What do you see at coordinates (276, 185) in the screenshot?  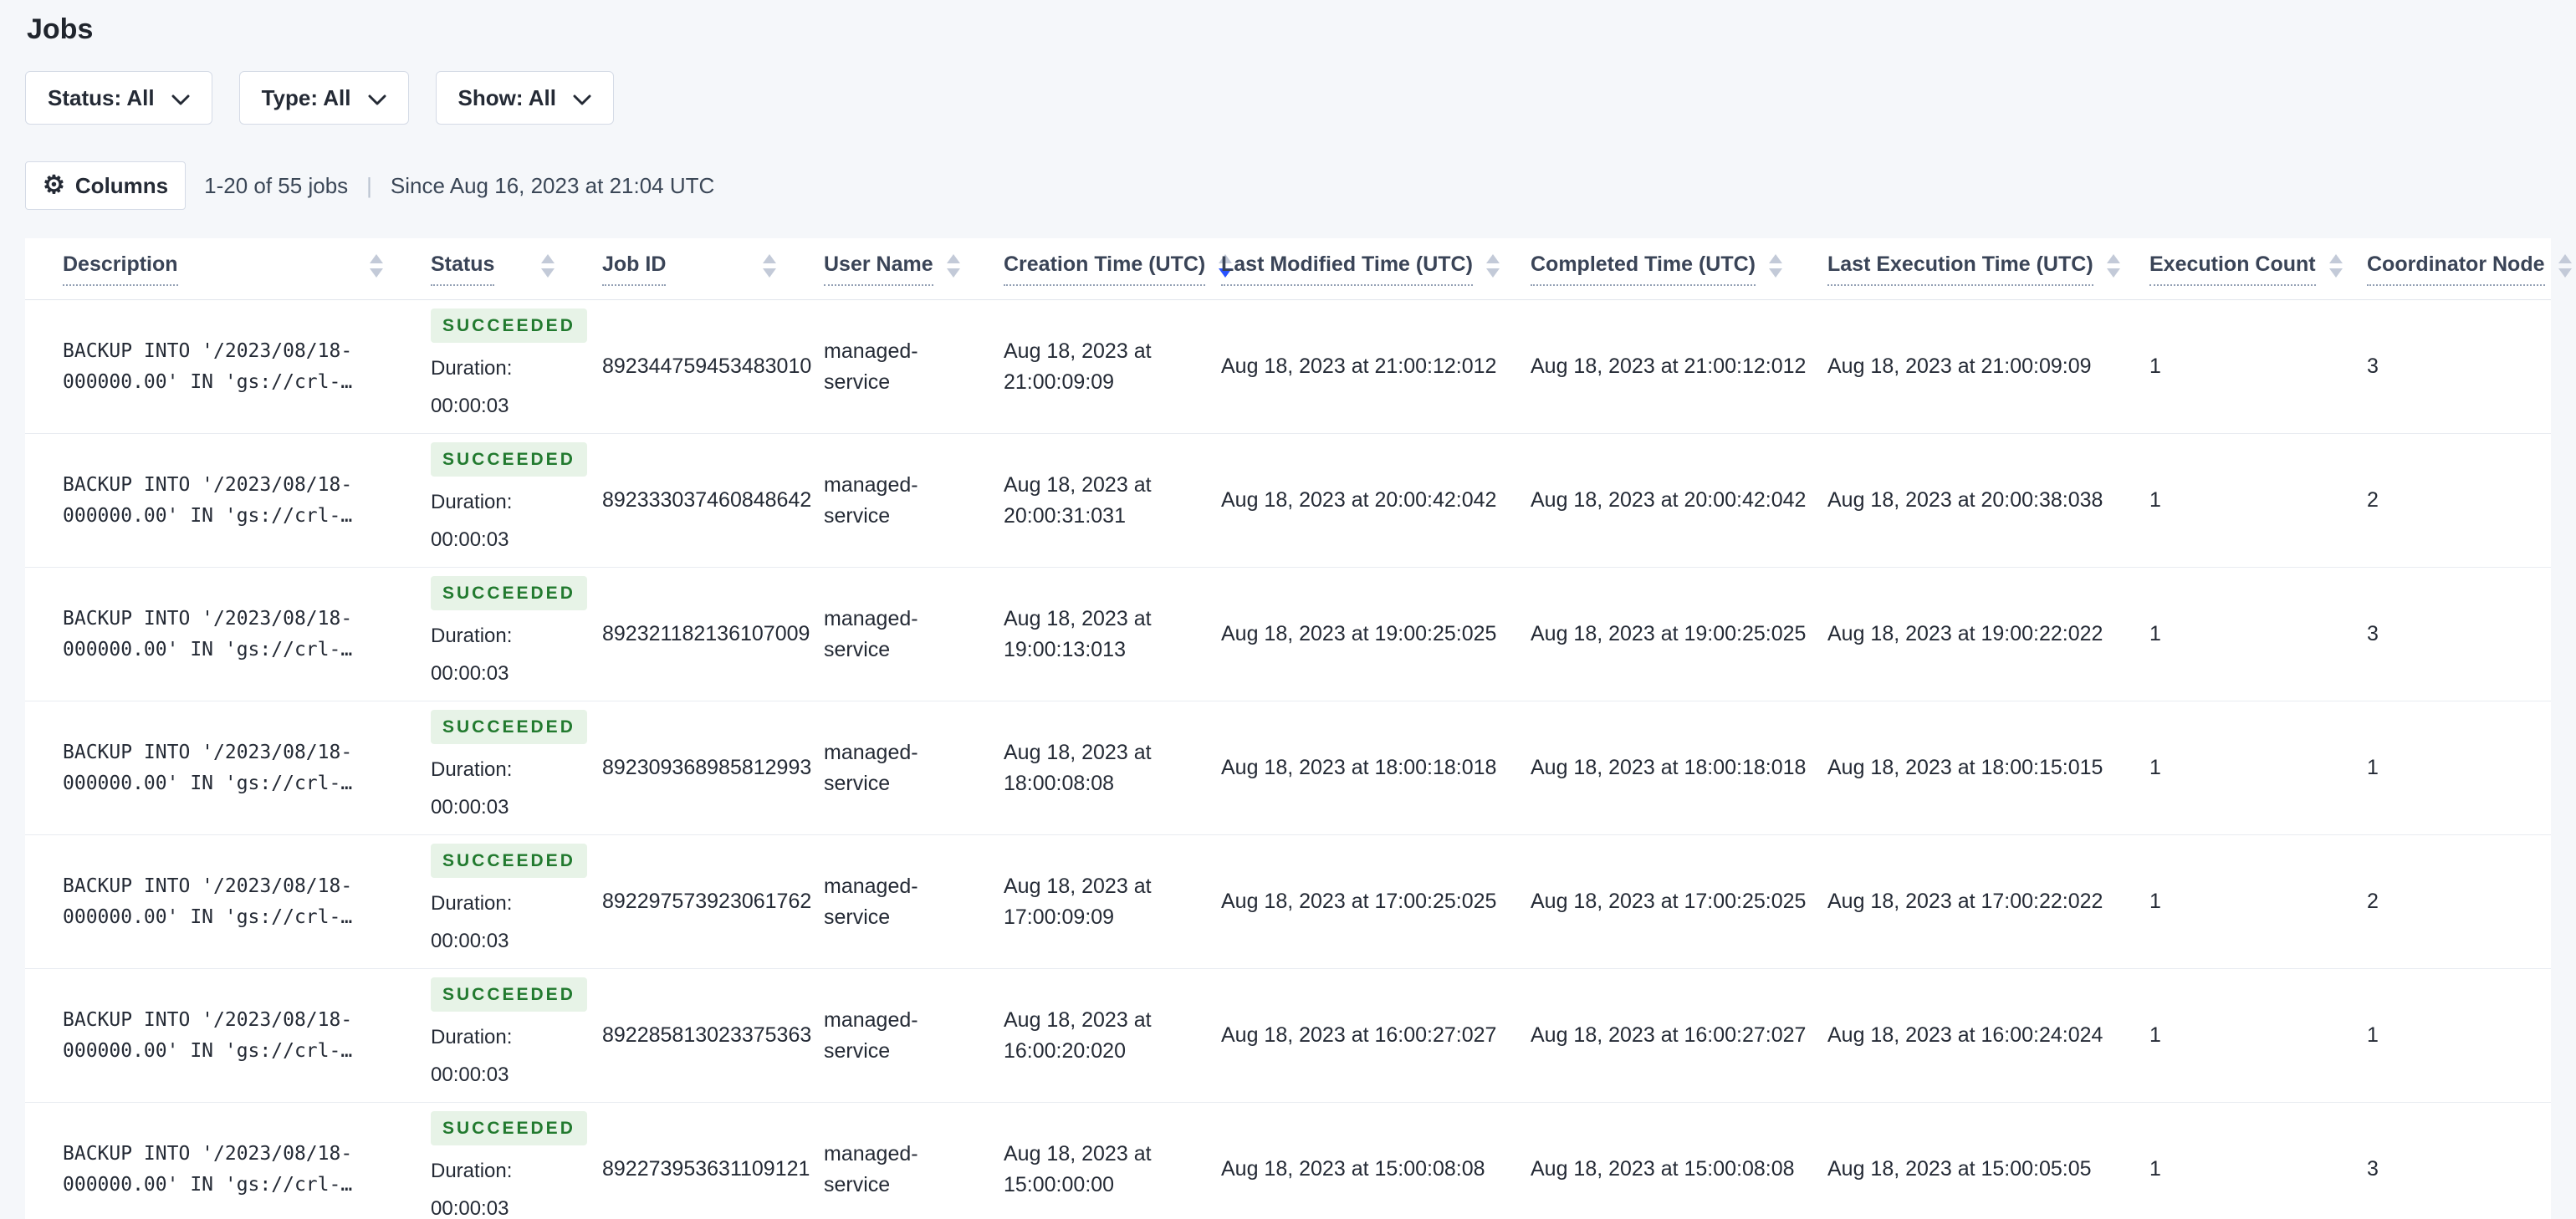 I see `jobs-count-text: 1-20 of 55 jobs` at bounding box center [276, 185].